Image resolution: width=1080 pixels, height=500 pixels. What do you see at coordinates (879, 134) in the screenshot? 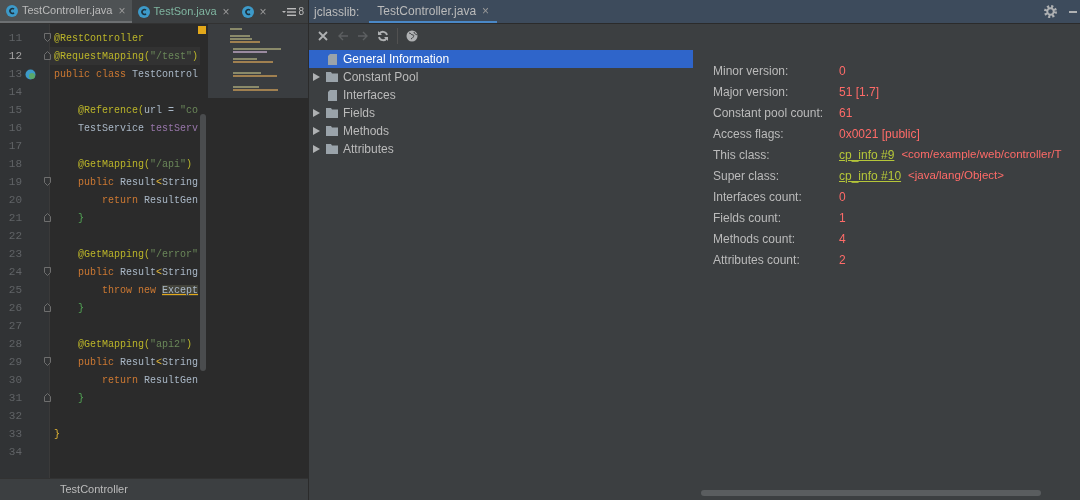
I see `field-value: 0x0021 [public]` at bounding box center [879, 134].